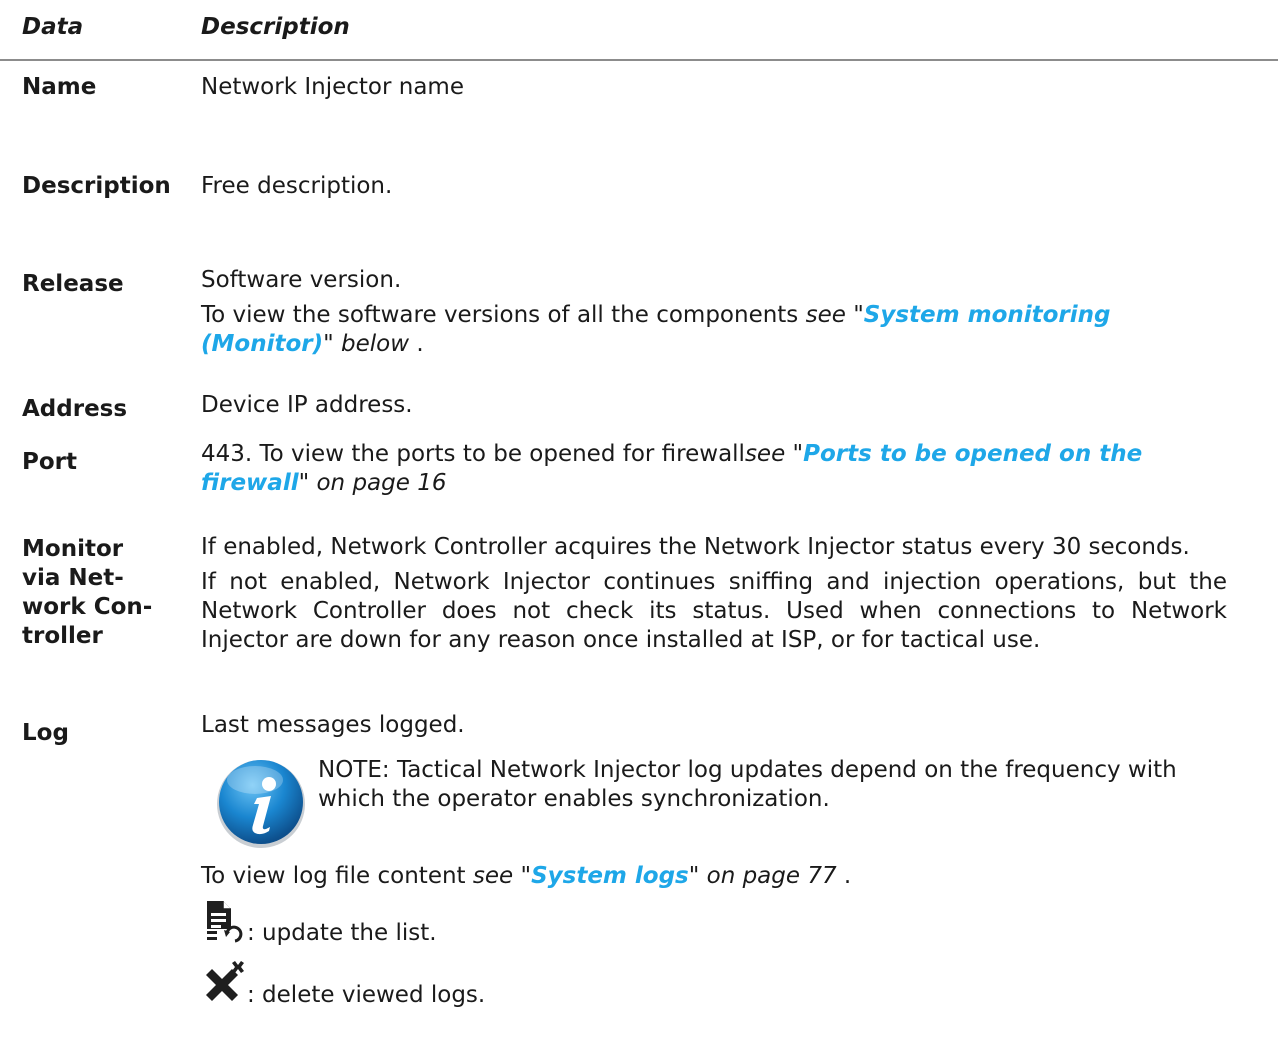 Image resolution: width=1278 pixels, height=1040 pixels. Describe the element at coordinates (275, 27) in the screenshot. I see `header-description: Description` at that location.